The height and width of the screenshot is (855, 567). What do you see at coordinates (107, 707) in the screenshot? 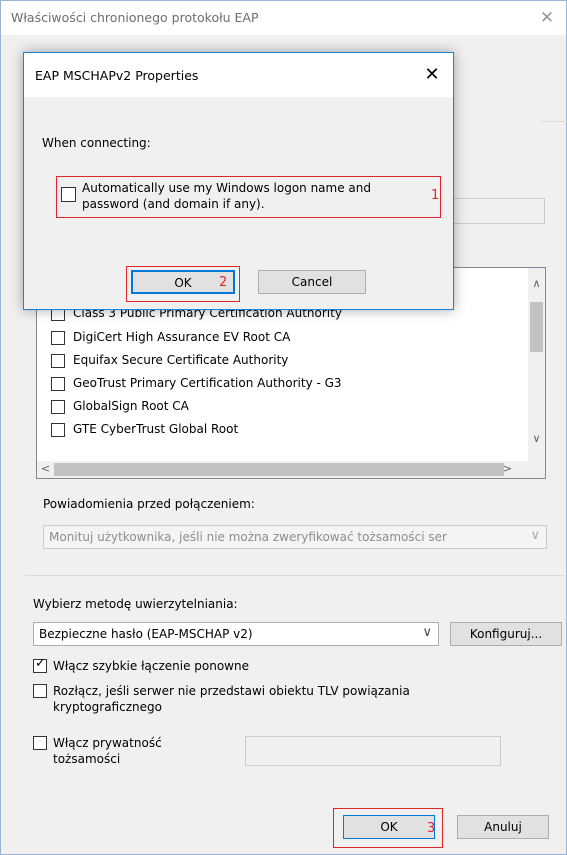
I see `disconnect-label-line2: kryptograficznego` at bounding box center [107, 707].